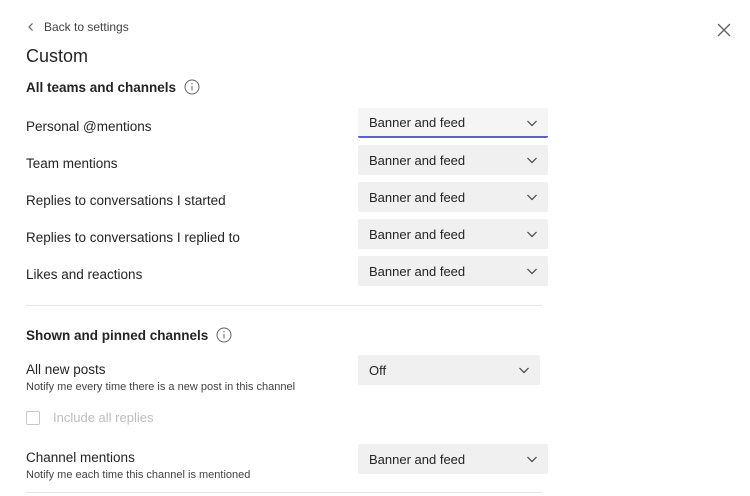 The image size is (750, 496). I want to click on section-heading-shown-pinned: Shown and pinned channels, so click(129, 335).